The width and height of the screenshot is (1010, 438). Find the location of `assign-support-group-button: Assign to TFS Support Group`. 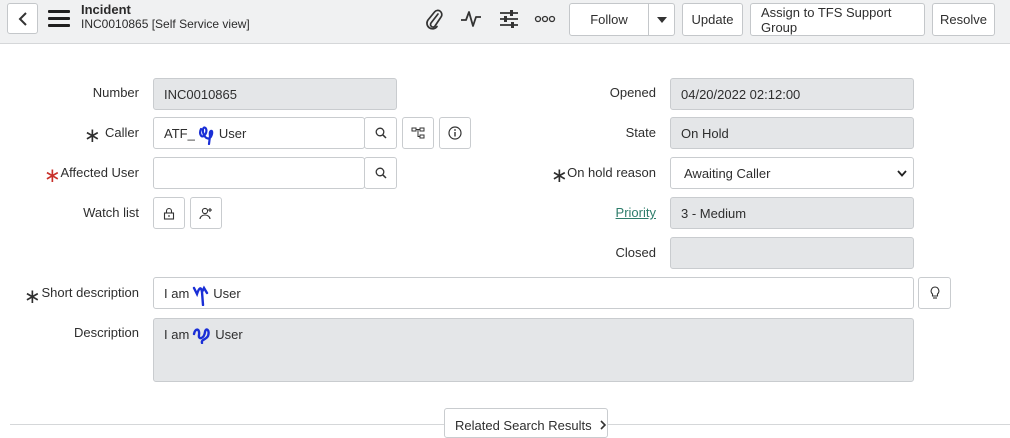

assign-support-group-button: Assign to TFS Support Group is located at coordinates (837, 19).